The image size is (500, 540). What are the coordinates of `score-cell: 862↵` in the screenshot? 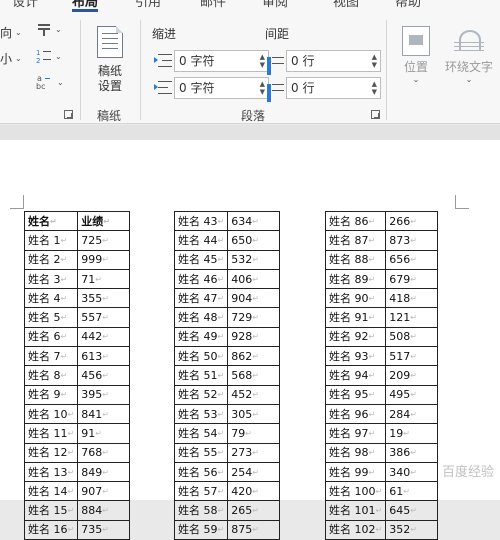 It's located at (254, 356).